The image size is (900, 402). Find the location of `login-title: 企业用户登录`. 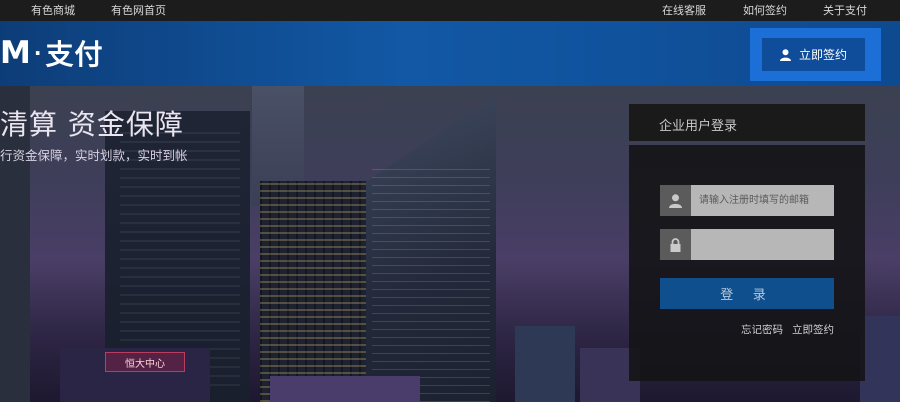

login-title: 企业用户登录 is located at coordinates (698, 126).